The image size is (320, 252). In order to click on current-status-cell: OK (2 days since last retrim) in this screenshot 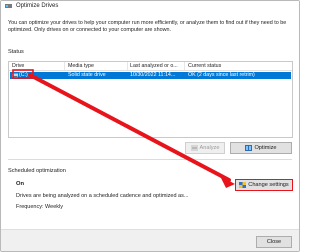, I will do `click(221, 75)`.